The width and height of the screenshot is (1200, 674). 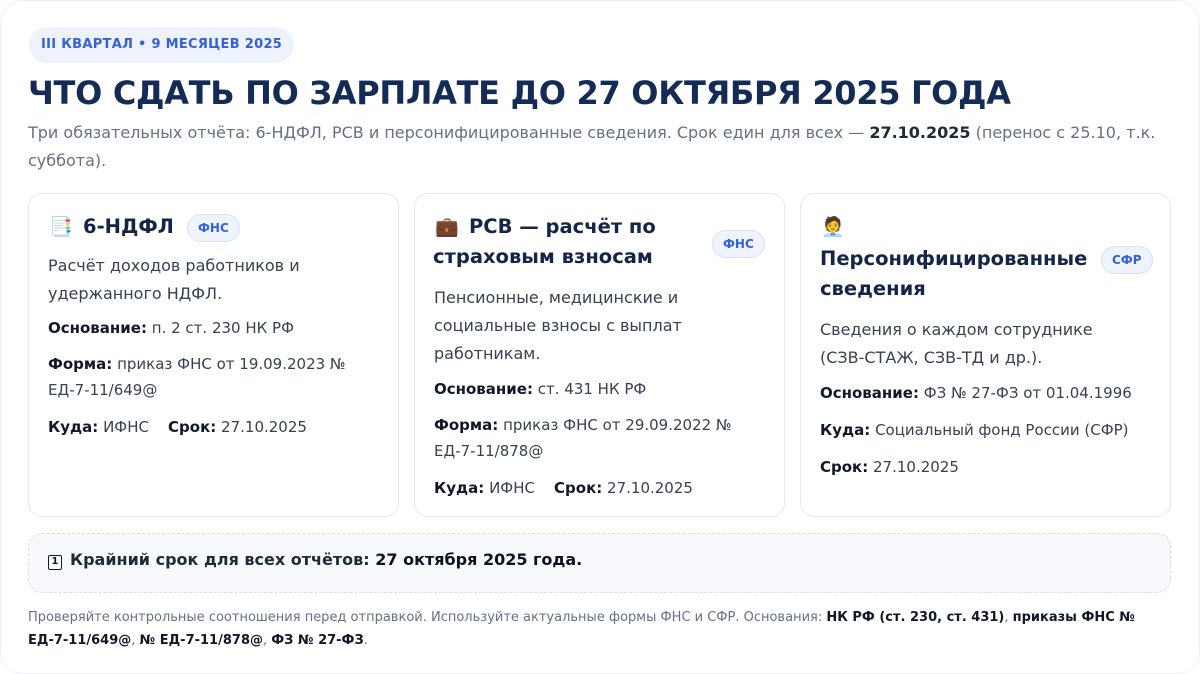 I want to click on where-value: Социальный фонд России (СФР), so click(x=1002, y=430).